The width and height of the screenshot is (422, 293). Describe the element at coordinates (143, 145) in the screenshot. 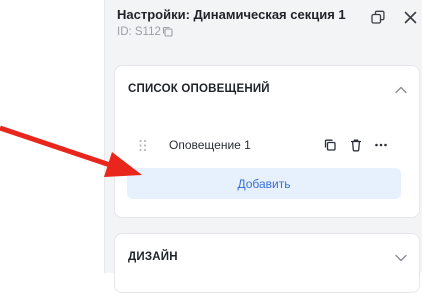

I see `drag-handle-icon` at that location.